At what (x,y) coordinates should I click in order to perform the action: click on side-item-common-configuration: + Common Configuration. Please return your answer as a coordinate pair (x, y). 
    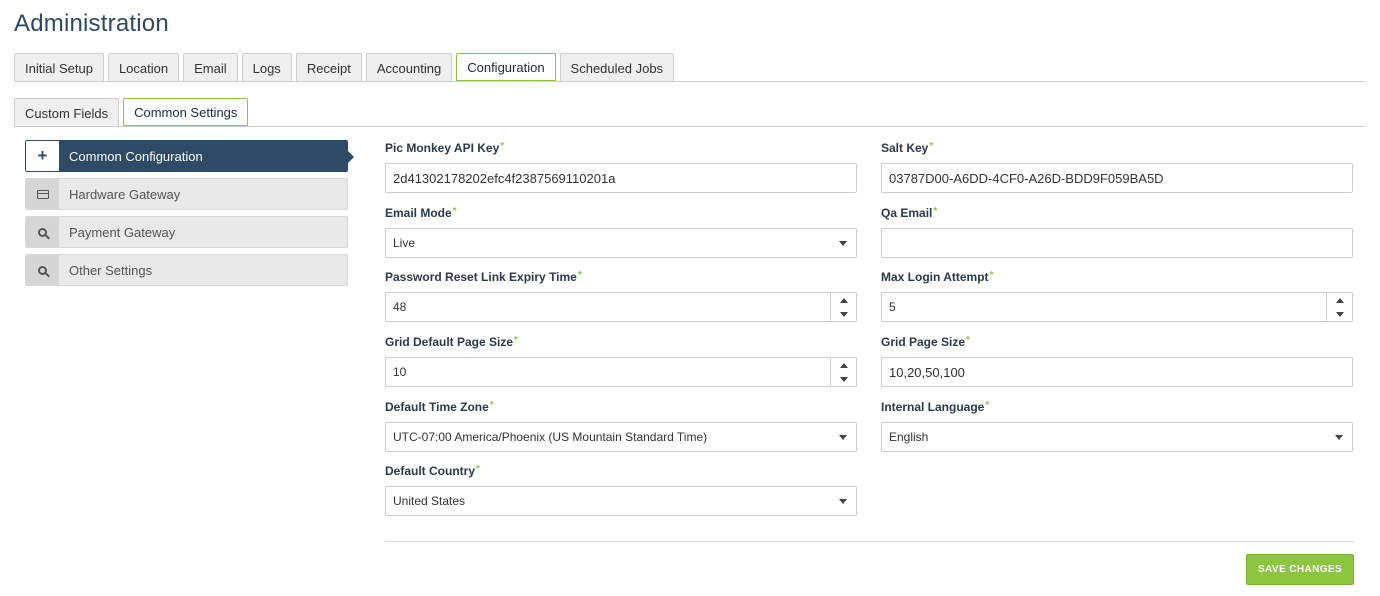
    Looking at the image, I should click on (189, 156).